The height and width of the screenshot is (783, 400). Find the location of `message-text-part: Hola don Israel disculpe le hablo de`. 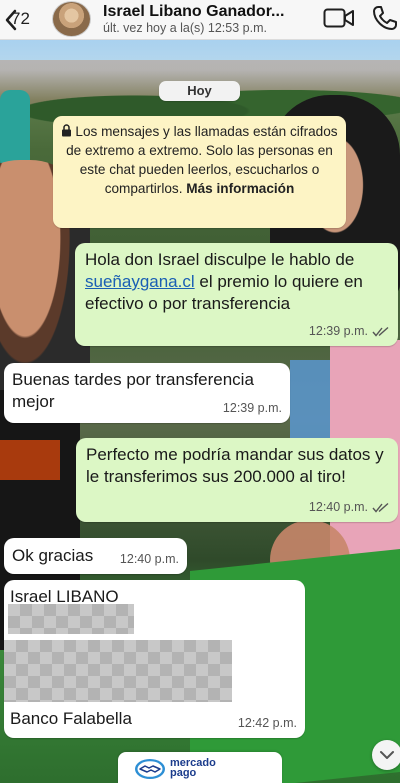

message-text-part: Hola don Israel disculpe le hablo de is located at coordinates (220, 259).